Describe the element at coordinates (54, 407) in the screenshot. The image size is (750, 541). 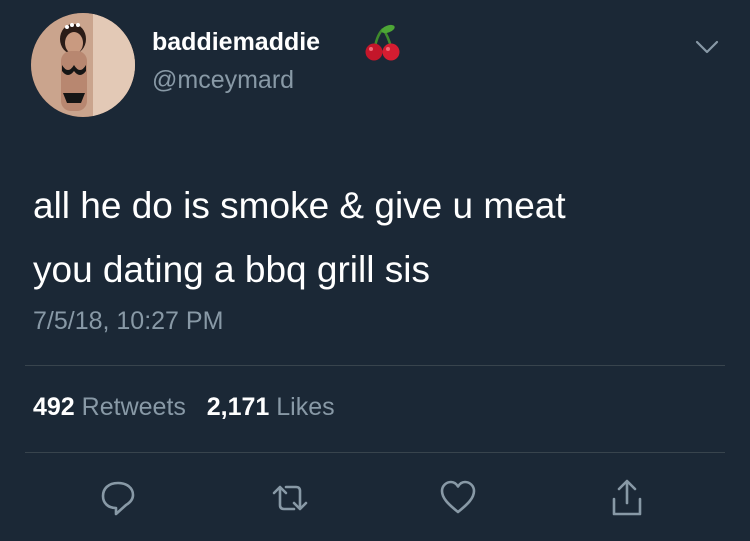
I see `retweets-count: 492` at that location.